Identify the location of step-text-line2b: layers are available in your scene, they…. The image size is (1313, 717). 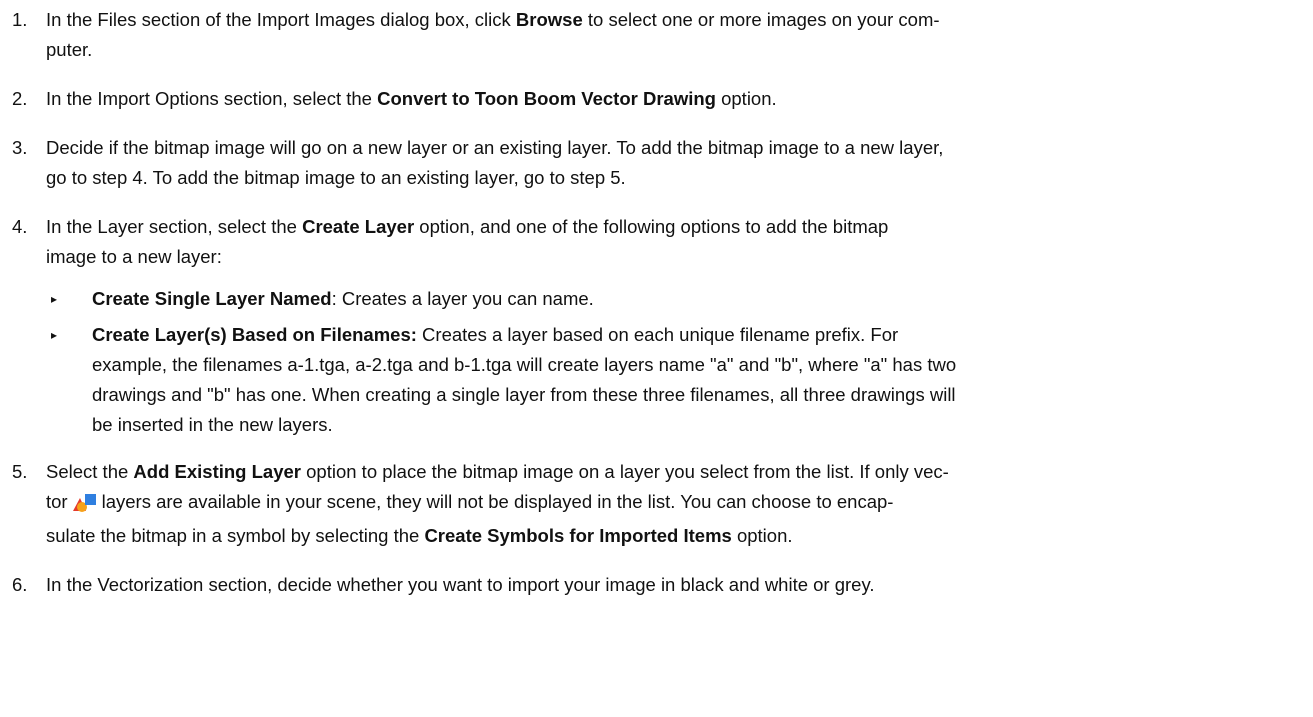
(497, 501).